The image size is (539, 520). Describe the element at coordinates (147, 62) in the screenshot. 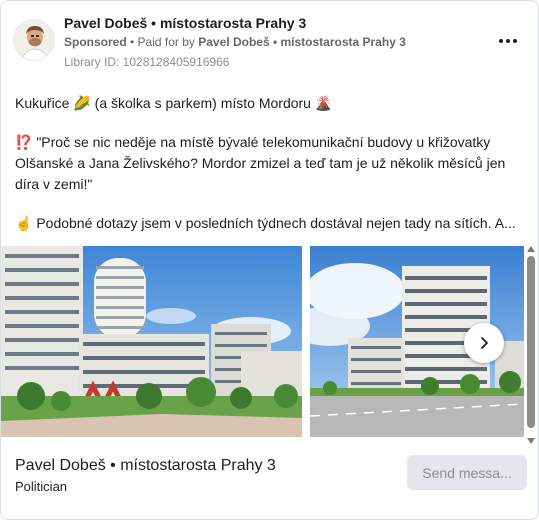

I see `library-id: Library ID: 1028128405916966` at that location.